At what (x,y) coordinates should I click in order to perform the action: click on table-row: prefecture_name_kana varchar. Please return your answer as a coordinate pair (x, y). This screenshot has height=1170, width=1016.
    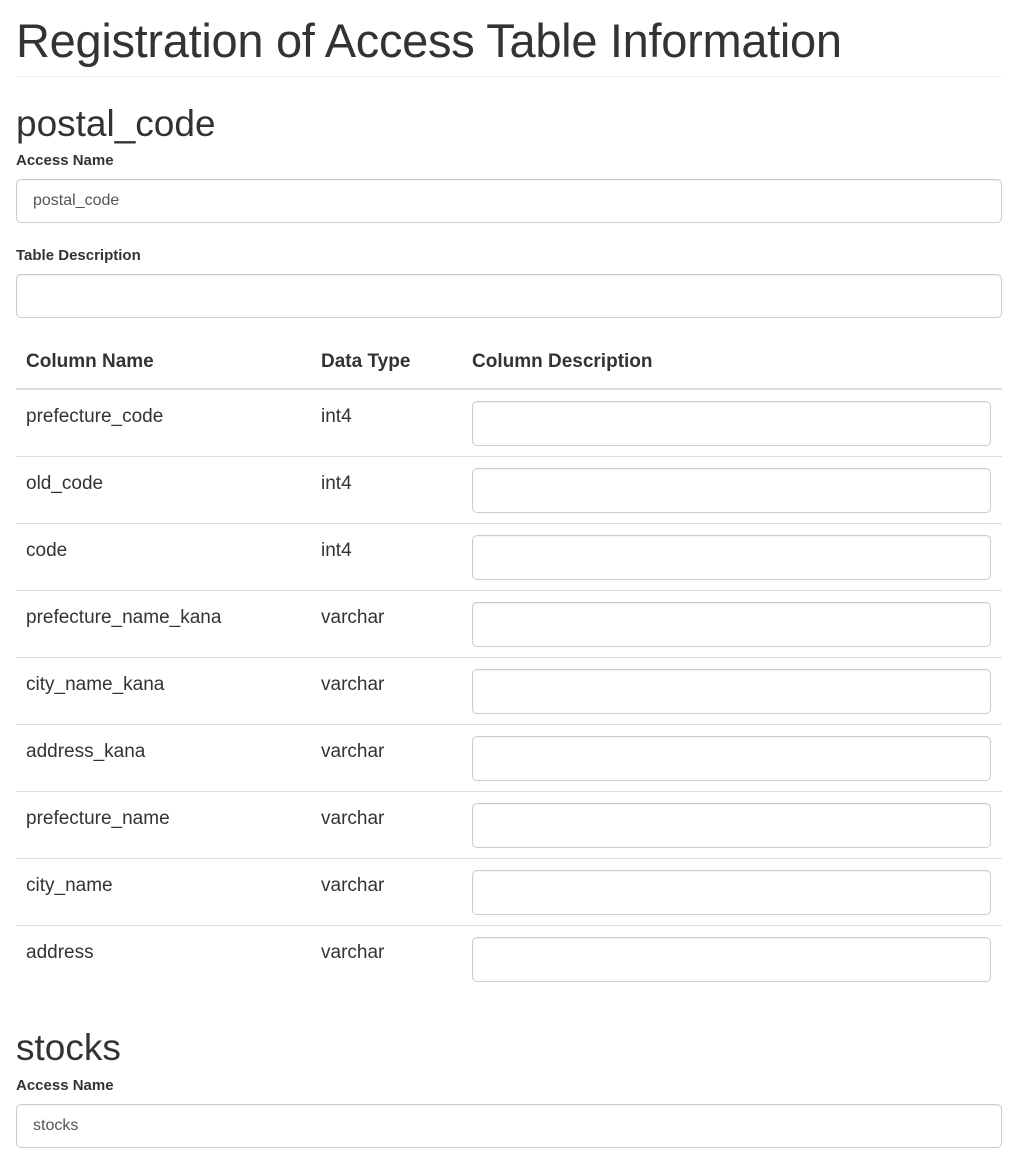
    Looking at the image, I should click on (509, 623).